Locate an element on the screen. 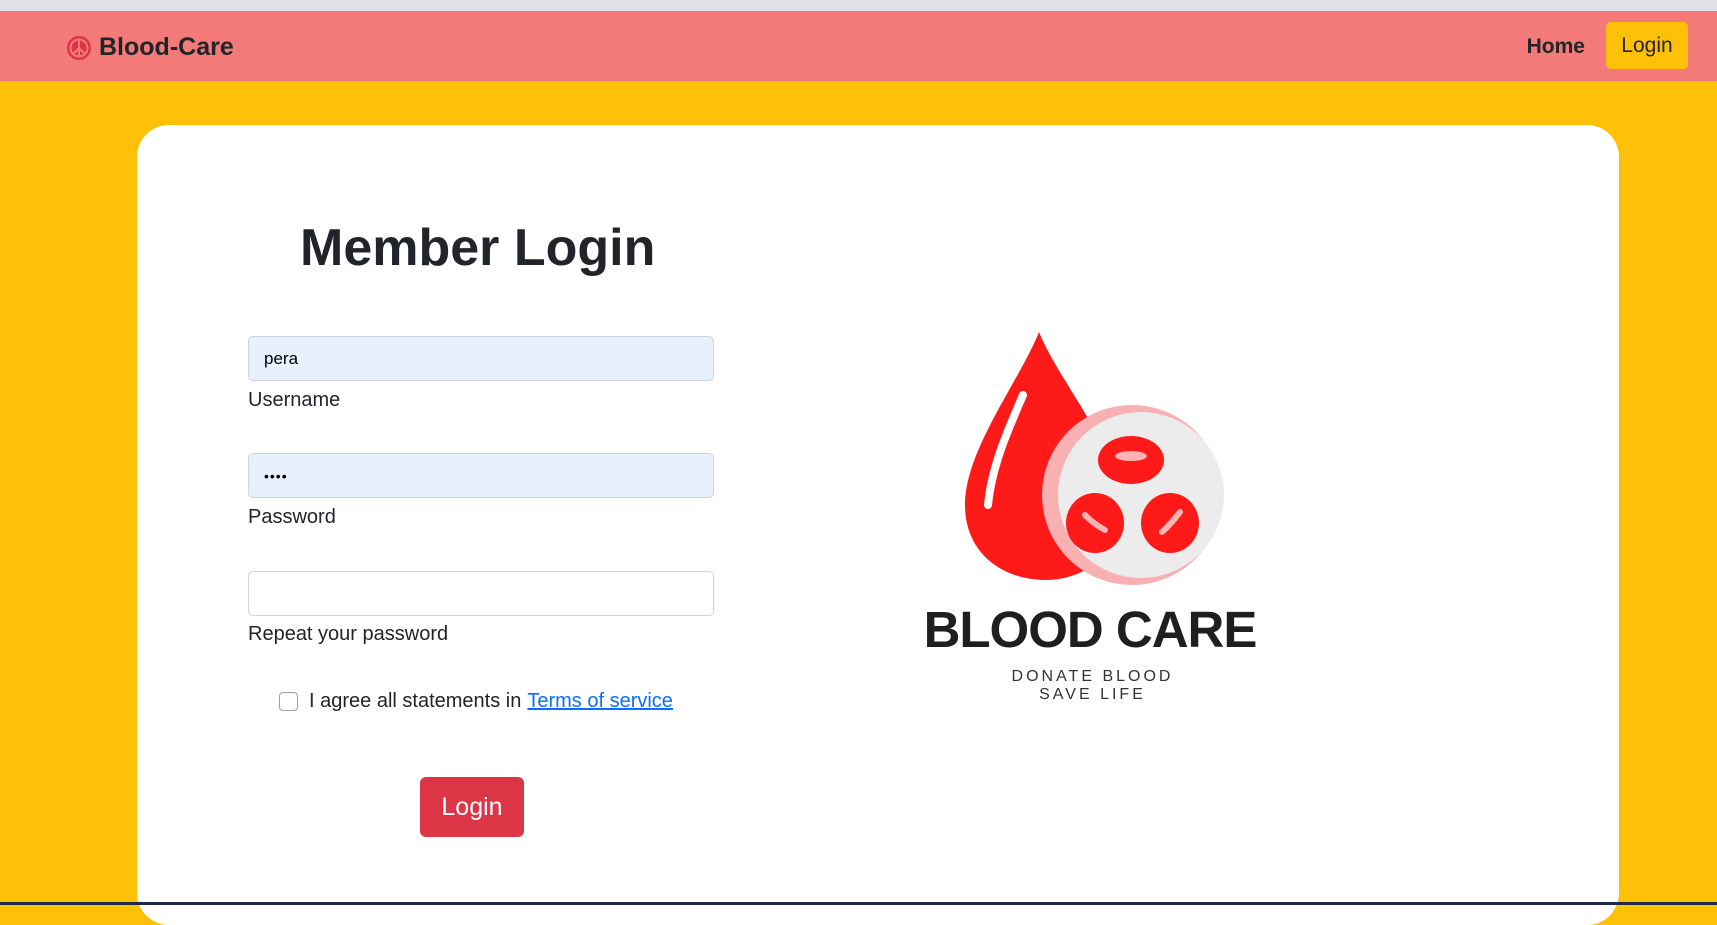  page-title: Member Login is located at coordinates (478, 248).